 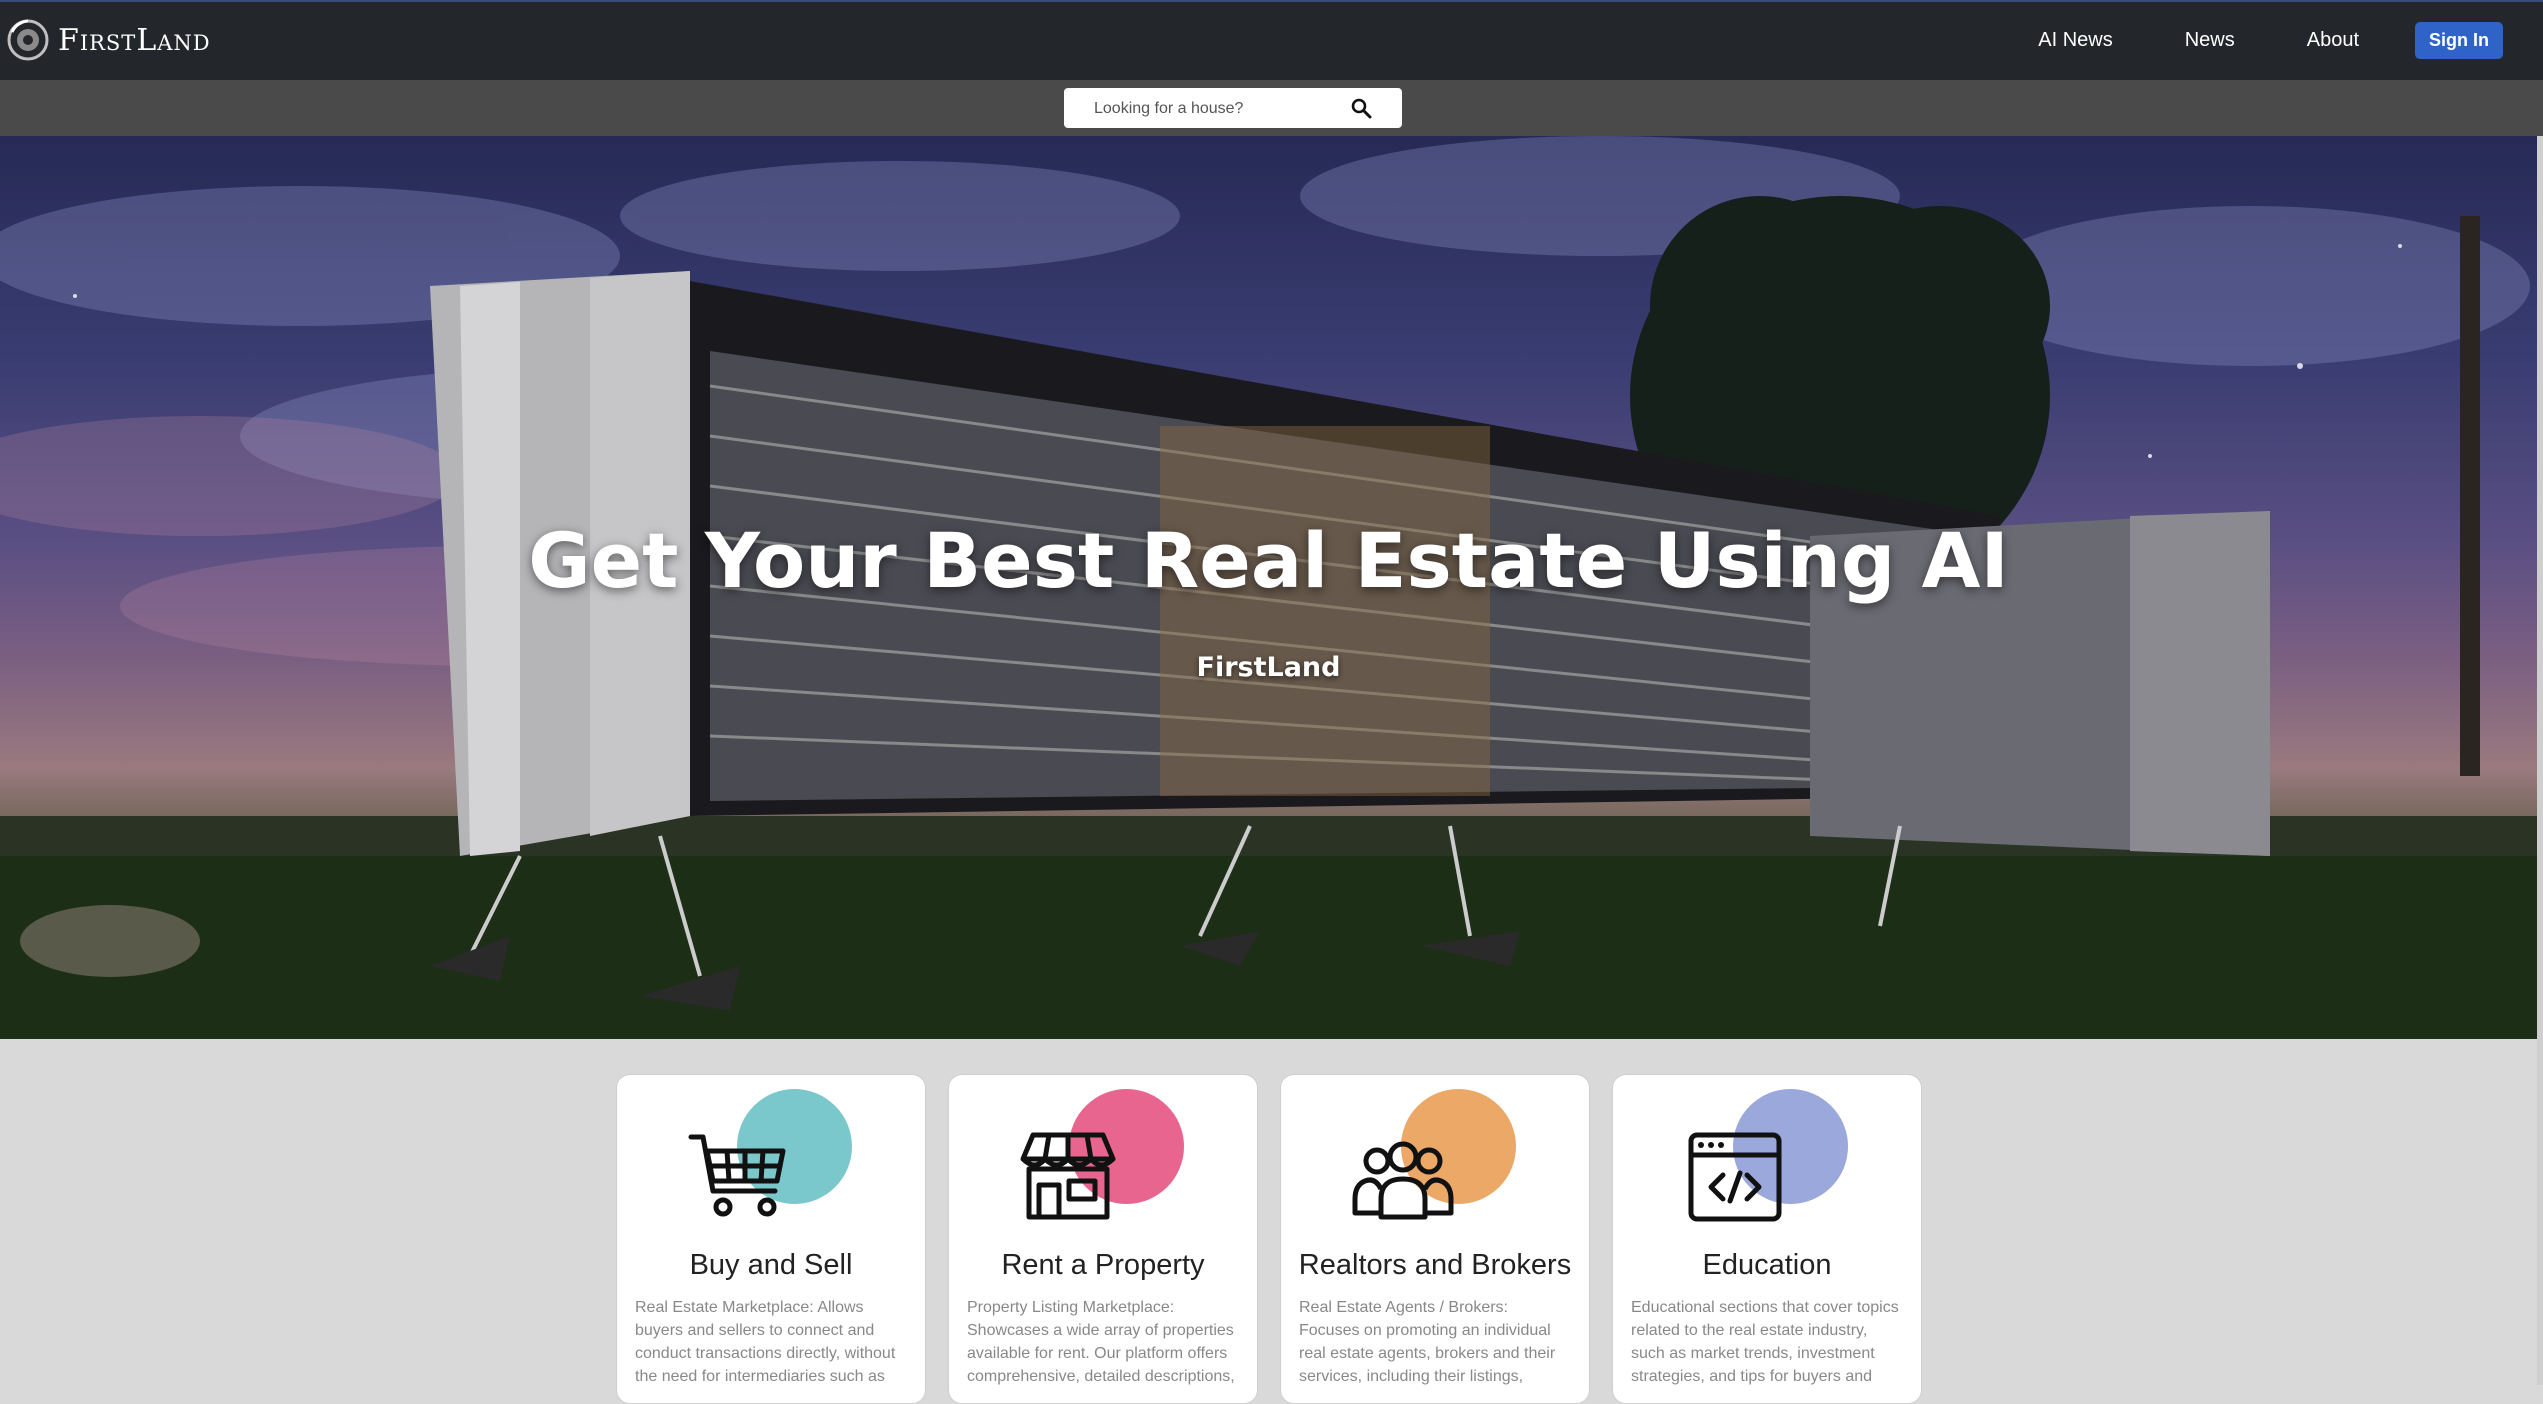 I want to click on top-navbar: FirstLand AI News News About Sign In, so click(x=1271, y=40).